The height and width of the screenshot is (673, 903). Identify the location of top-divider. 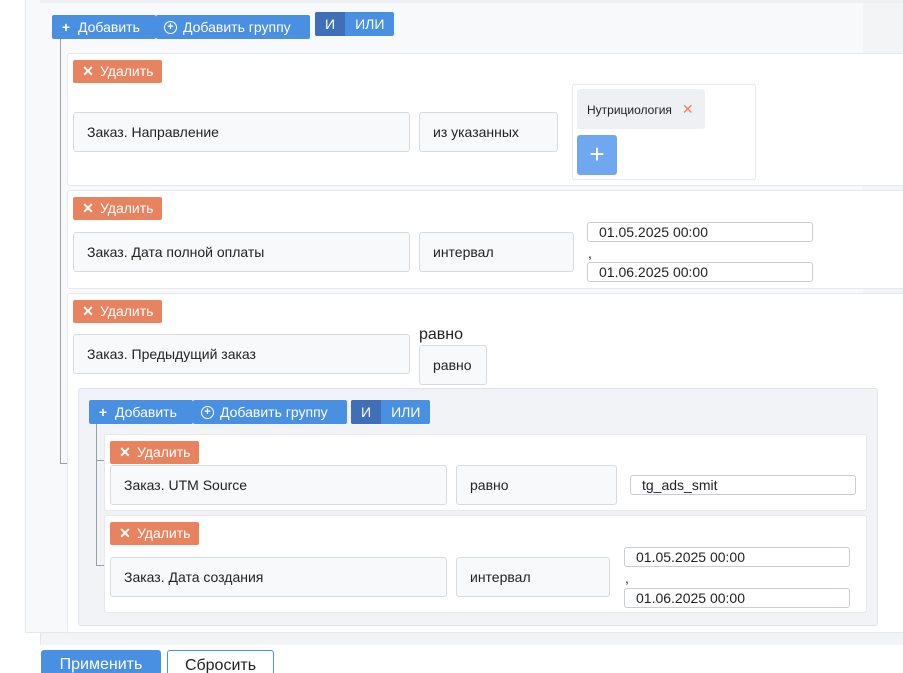
(471, 1).